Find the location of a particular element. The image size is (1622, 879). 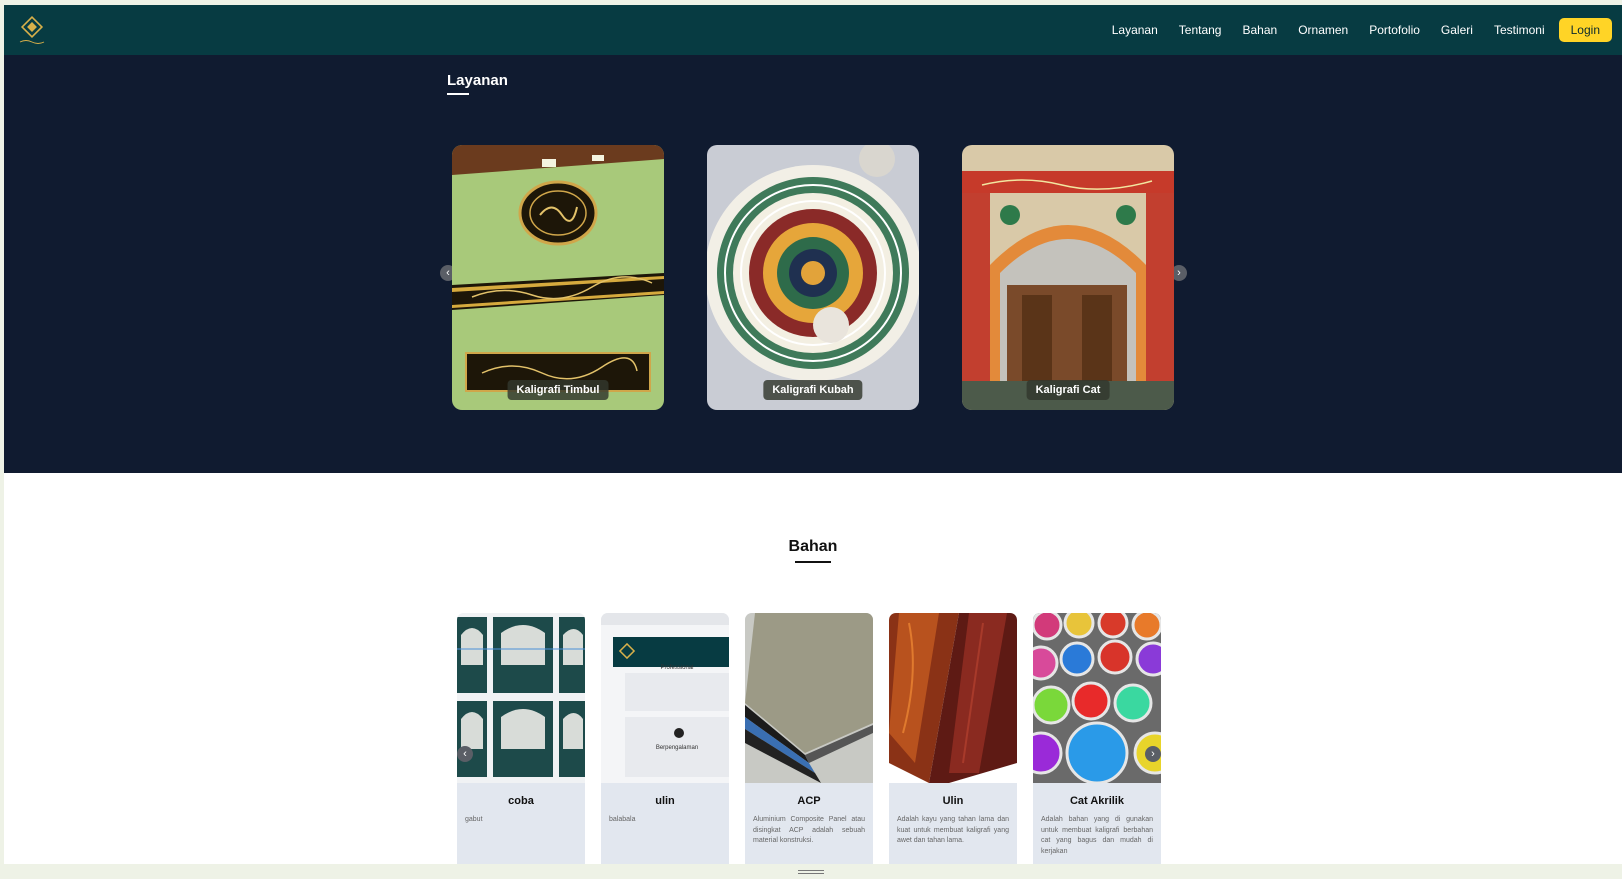

bottom-bar is located at coordinates (811, 871).